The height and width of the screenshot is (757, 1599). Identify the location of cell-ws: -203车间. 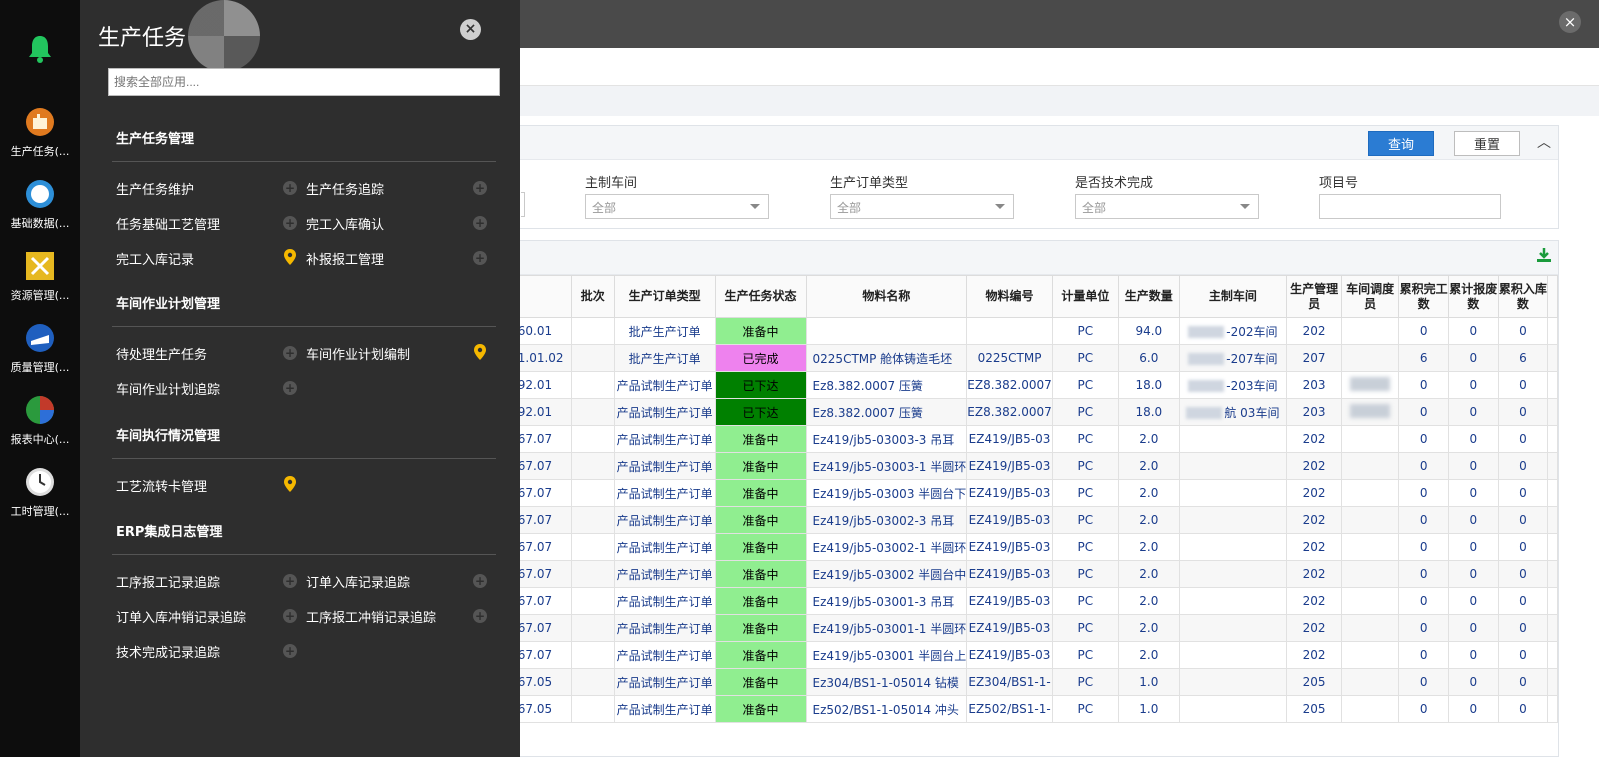
(1233, 385).